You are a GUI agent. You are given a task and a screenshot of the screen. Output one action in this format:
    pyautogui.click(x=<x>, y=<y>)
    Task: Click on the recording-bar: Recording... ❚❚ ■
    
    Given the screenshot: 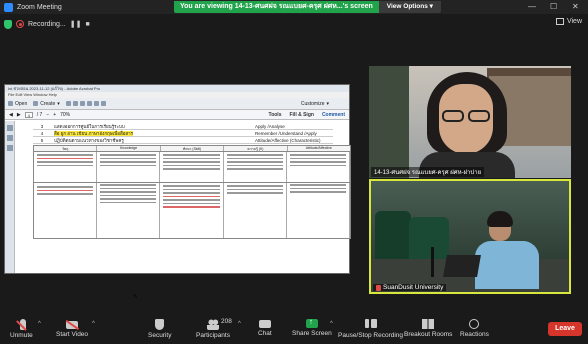 What is the action you would take?
    pyautogui.click(x=47, y=24)
    